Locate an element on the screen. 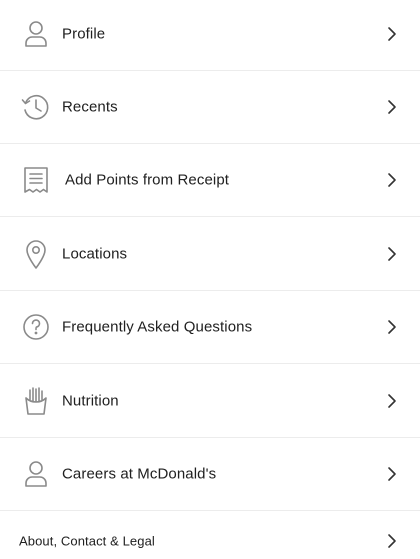  menu-item-label: Locations is located at coordinates (95, 254).